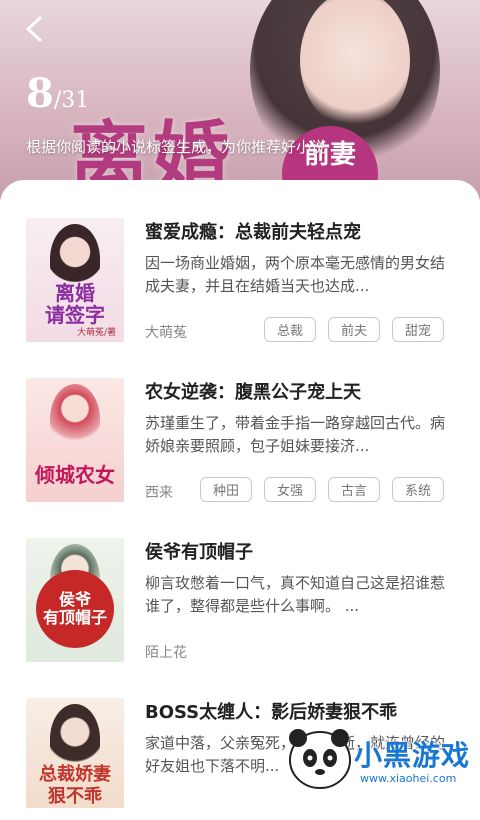 This screenshot has height=820, width=480. I want to click on book-cover: 侯爷 有顶帽子, so click(75, 600).